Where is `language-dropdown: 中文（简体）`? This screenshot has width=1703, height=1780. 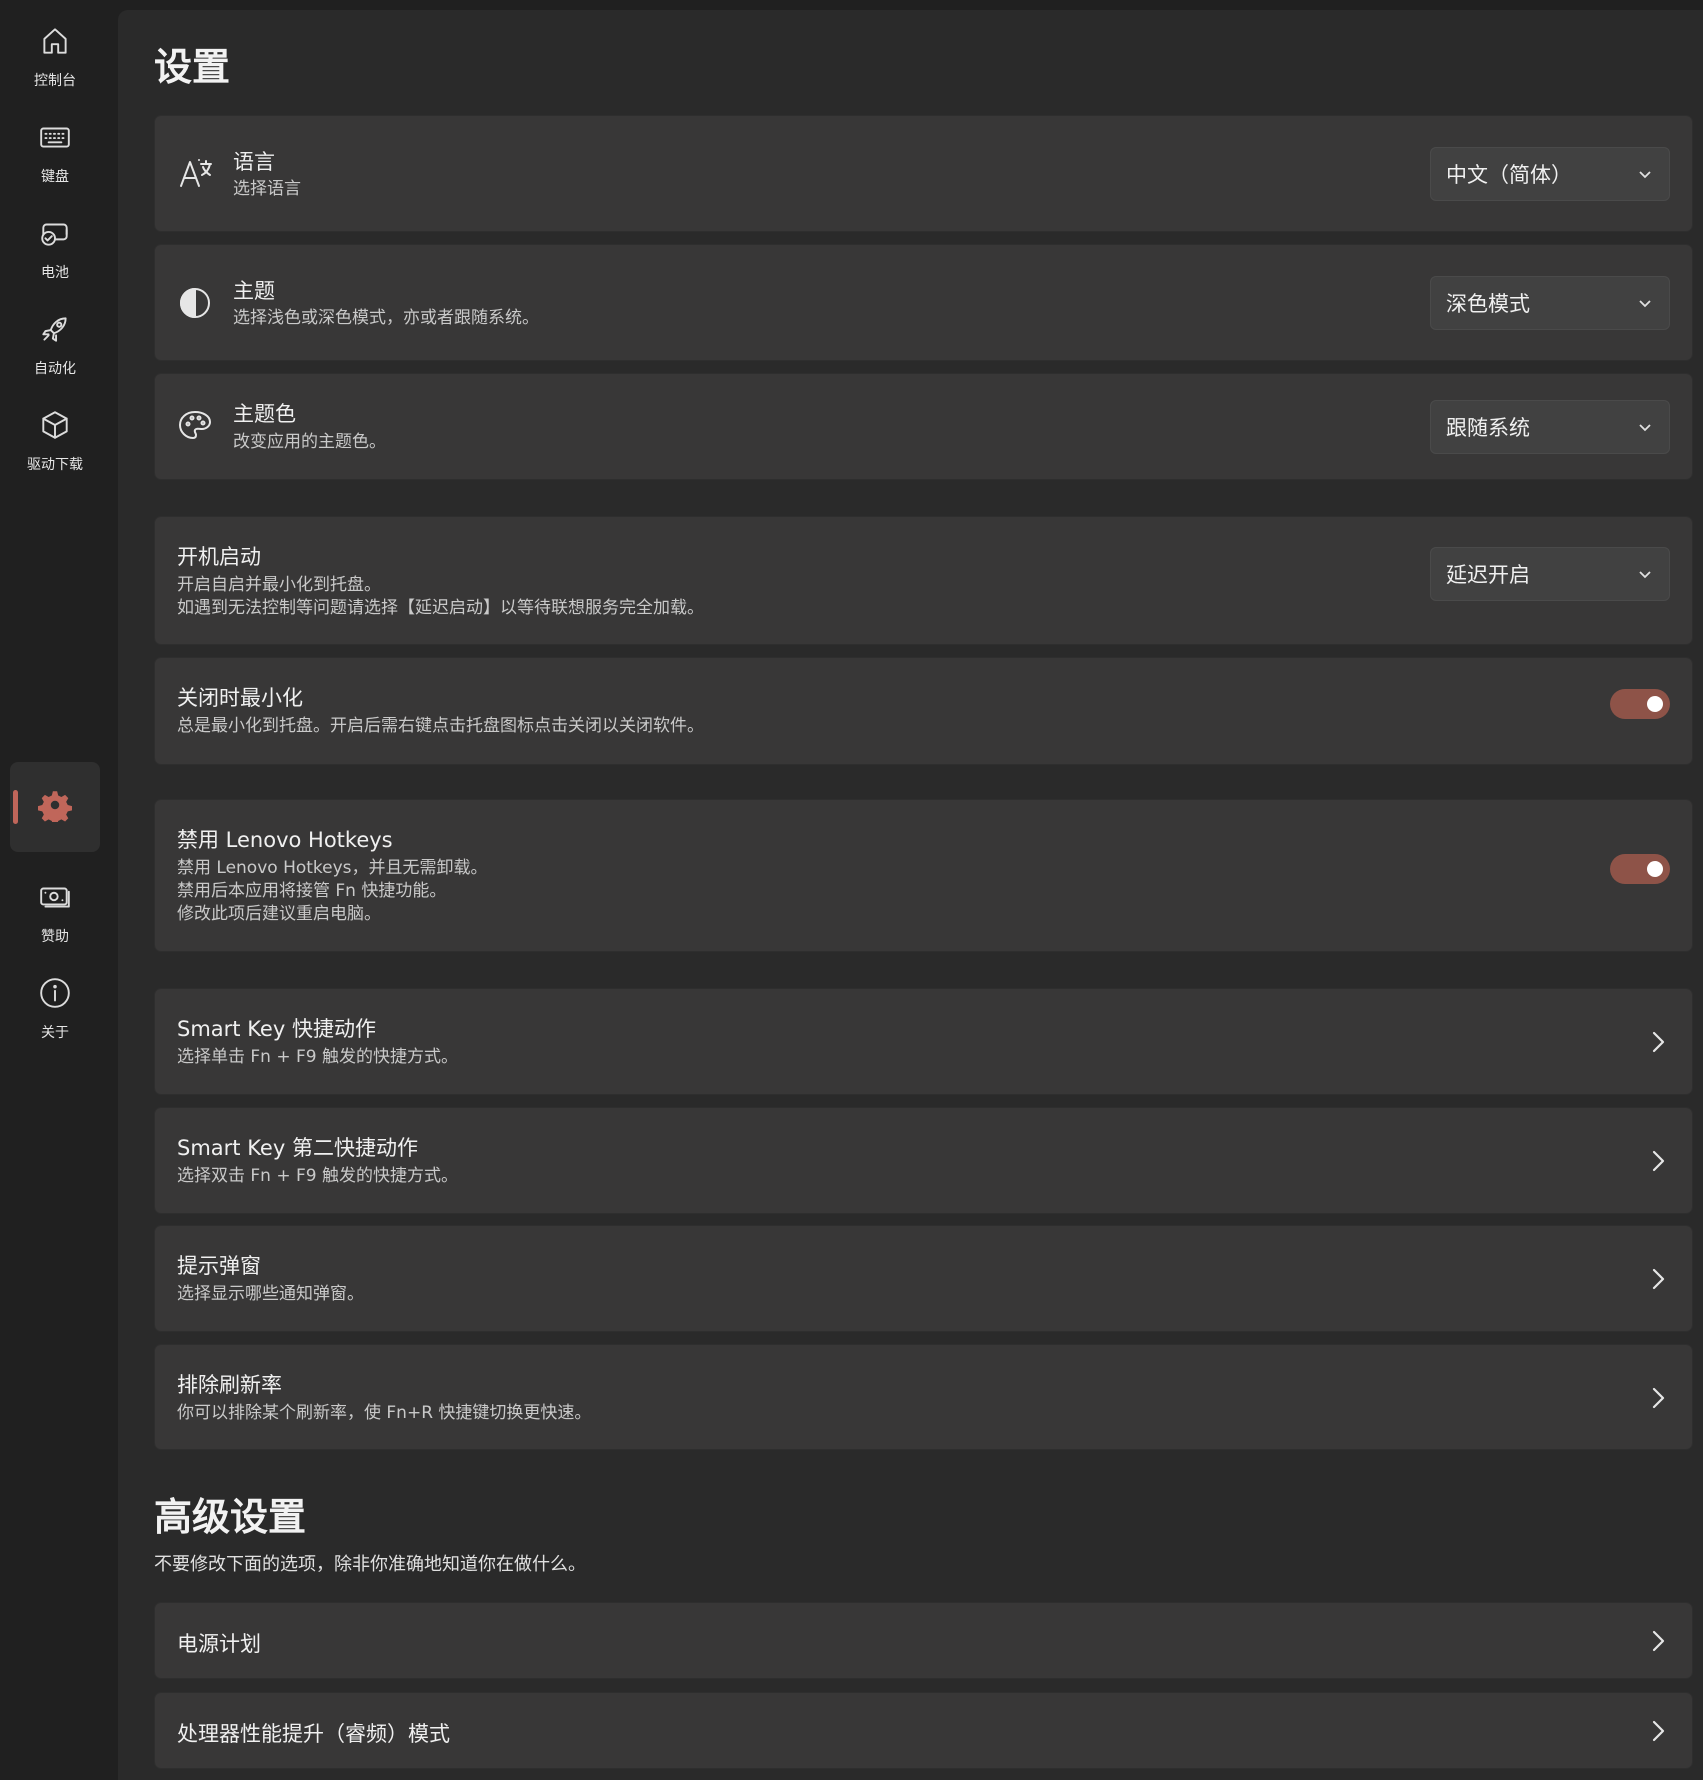 language-dropdown: 中文（简体） is located at coordinates (1550, 174).